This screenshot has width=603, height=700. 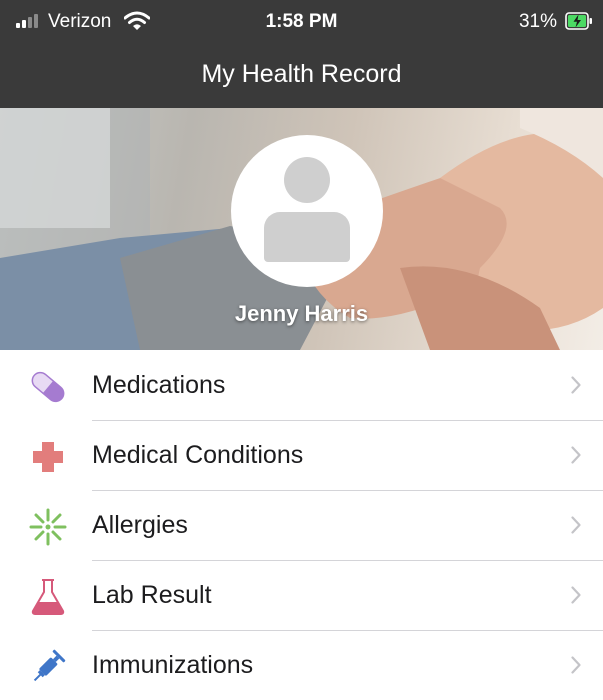 I want to click on person-icon-body, so click(x=307, y=237).